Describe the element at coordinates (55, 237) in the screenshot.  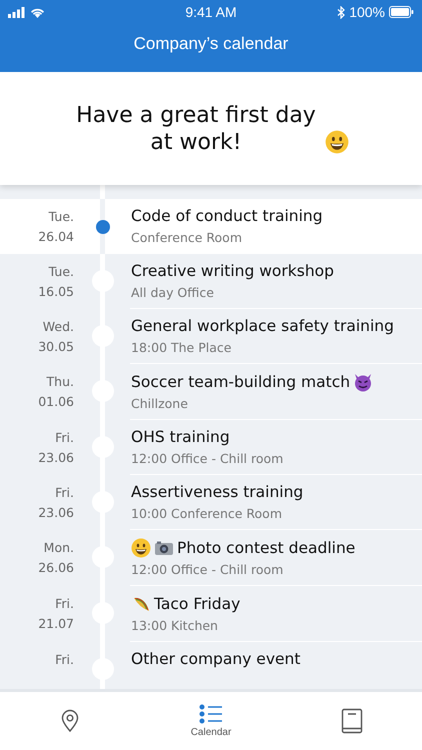
I see `event-date: 26.04` at that location.